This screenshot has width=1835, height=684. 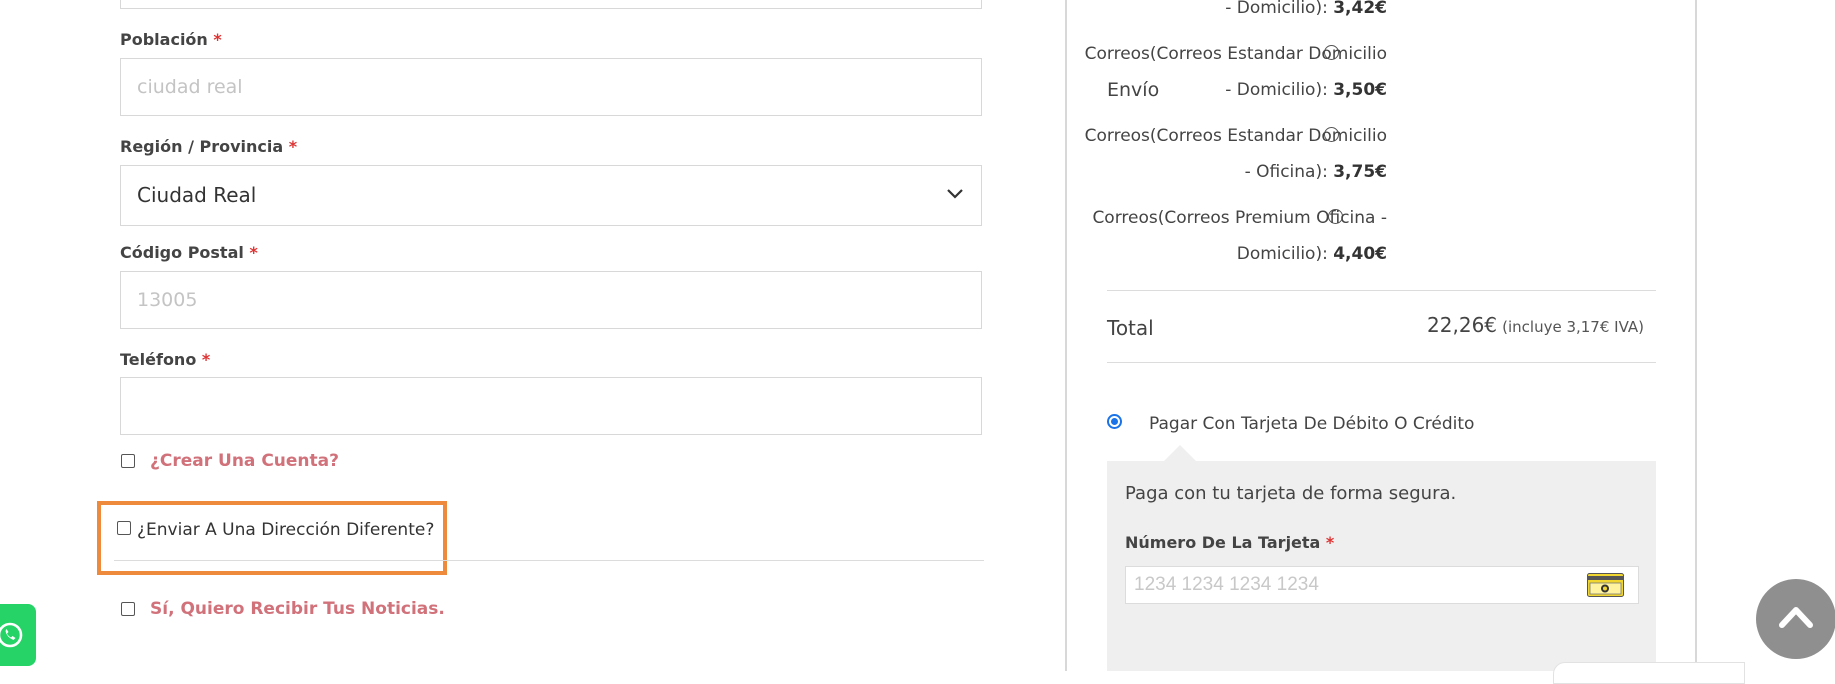 I want to click on total-label: Total, so click(x=1130, y=328).